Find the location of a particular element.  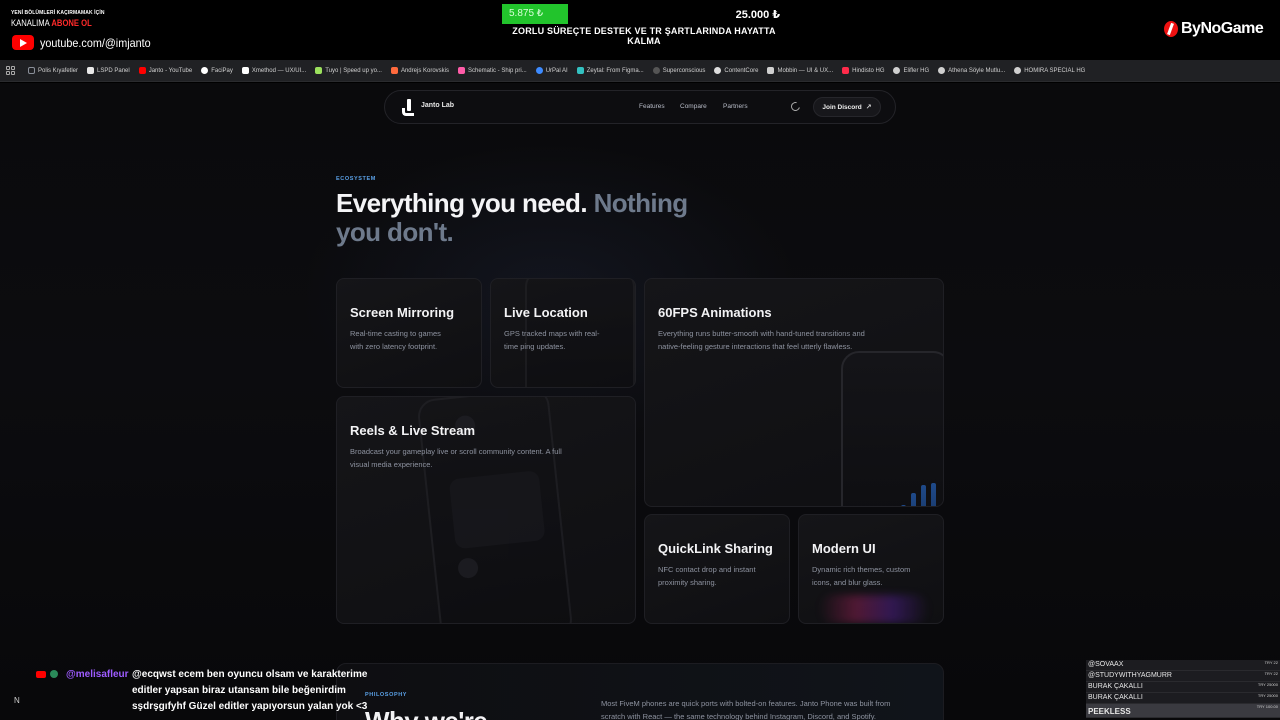

donor-row: @SOVAAX TRY 22 is located at coordinates (1183, 665).